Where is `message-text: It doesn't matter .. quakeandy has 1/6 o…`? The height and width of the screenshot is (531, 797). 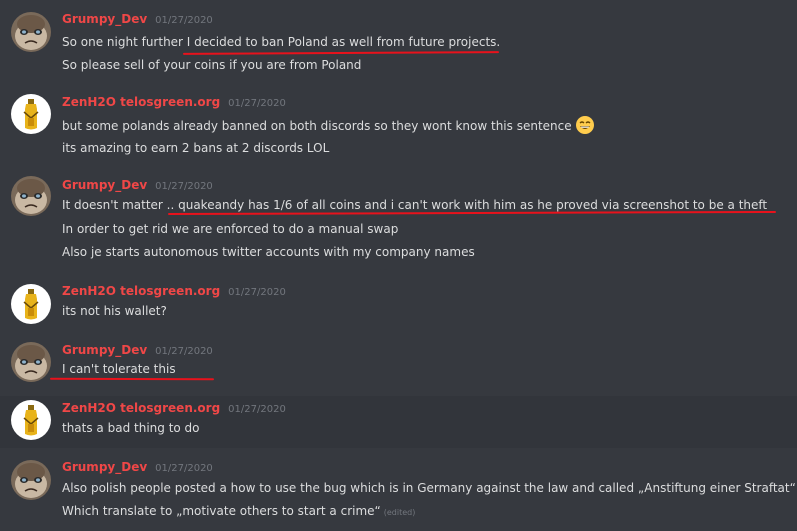
message-text: It doesn't matter .. quakeandy has 1/6 o… is located at coordinates (415, 205).